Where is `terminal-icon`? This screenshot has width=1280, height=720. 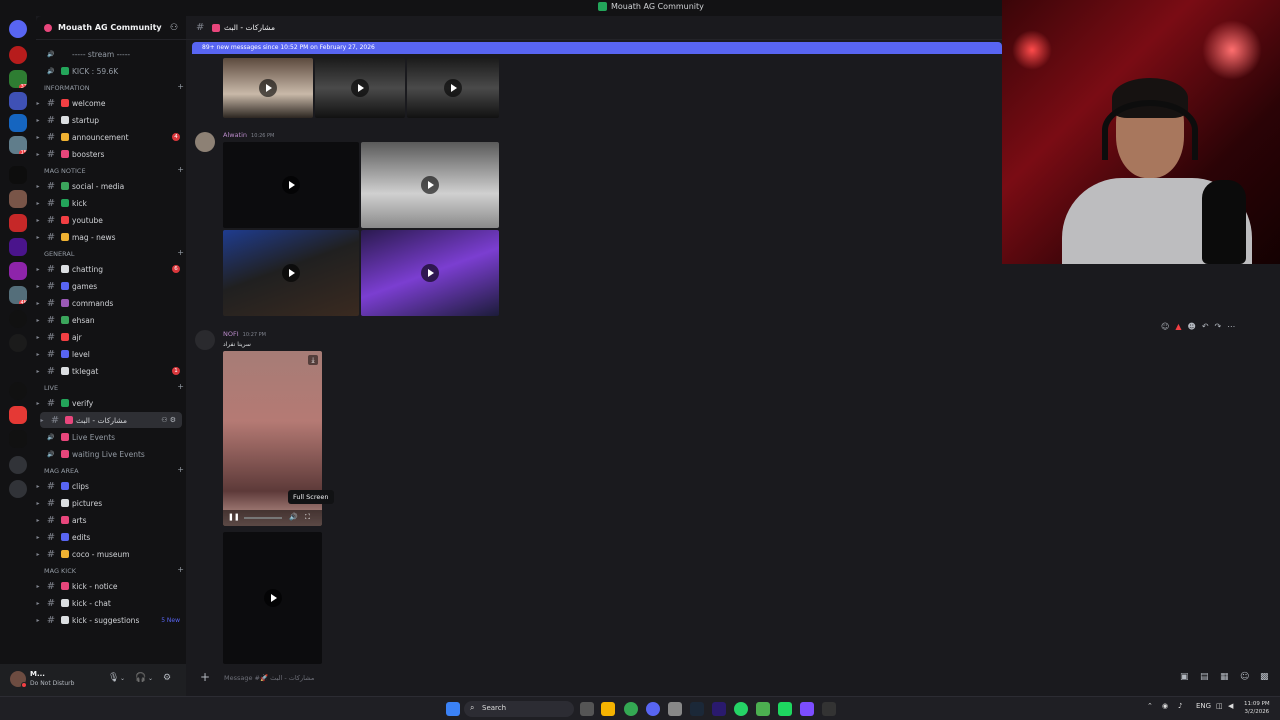
terminal-icon is located at coordinates (829, 709).